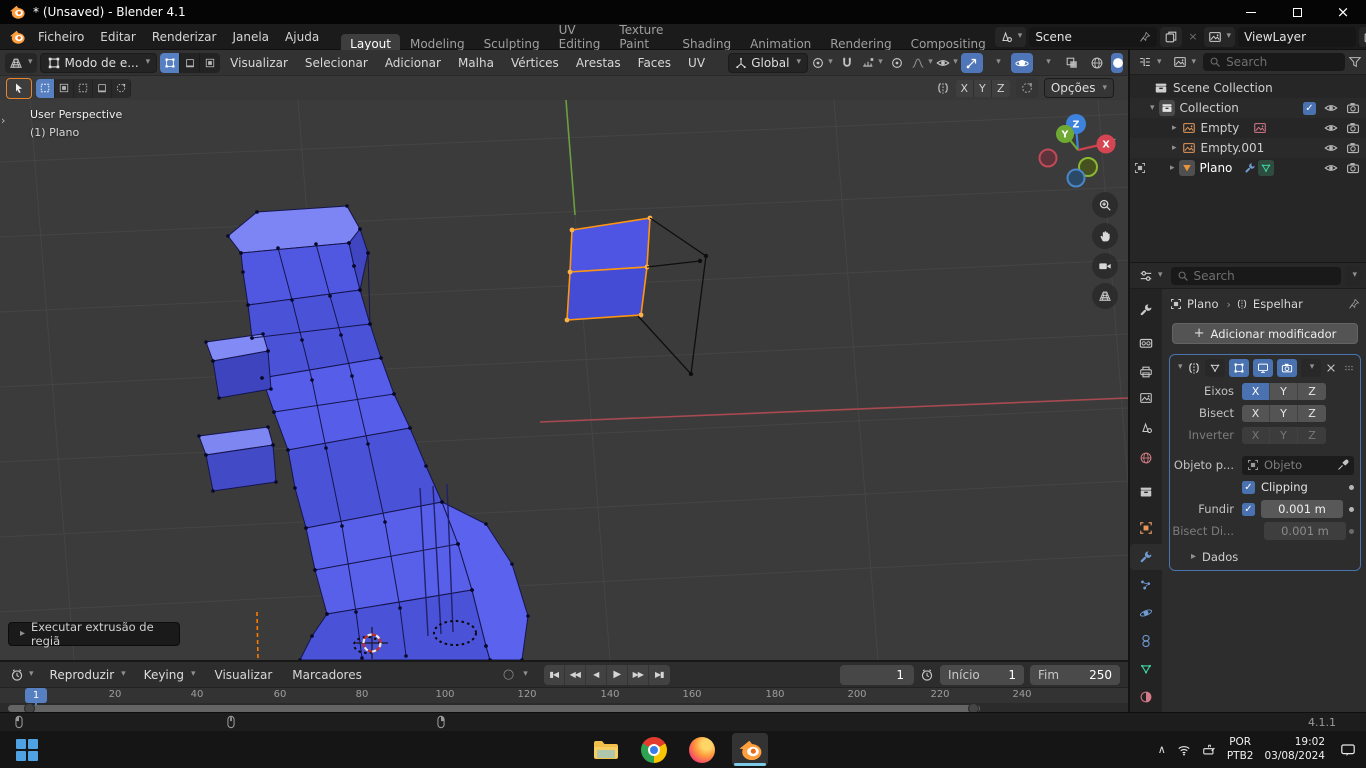 This screenshot has height=768, width=1366. Describe the element at coordinates (1362, 36) in the screenshot. I see `new-viewlayer-button` at that location.